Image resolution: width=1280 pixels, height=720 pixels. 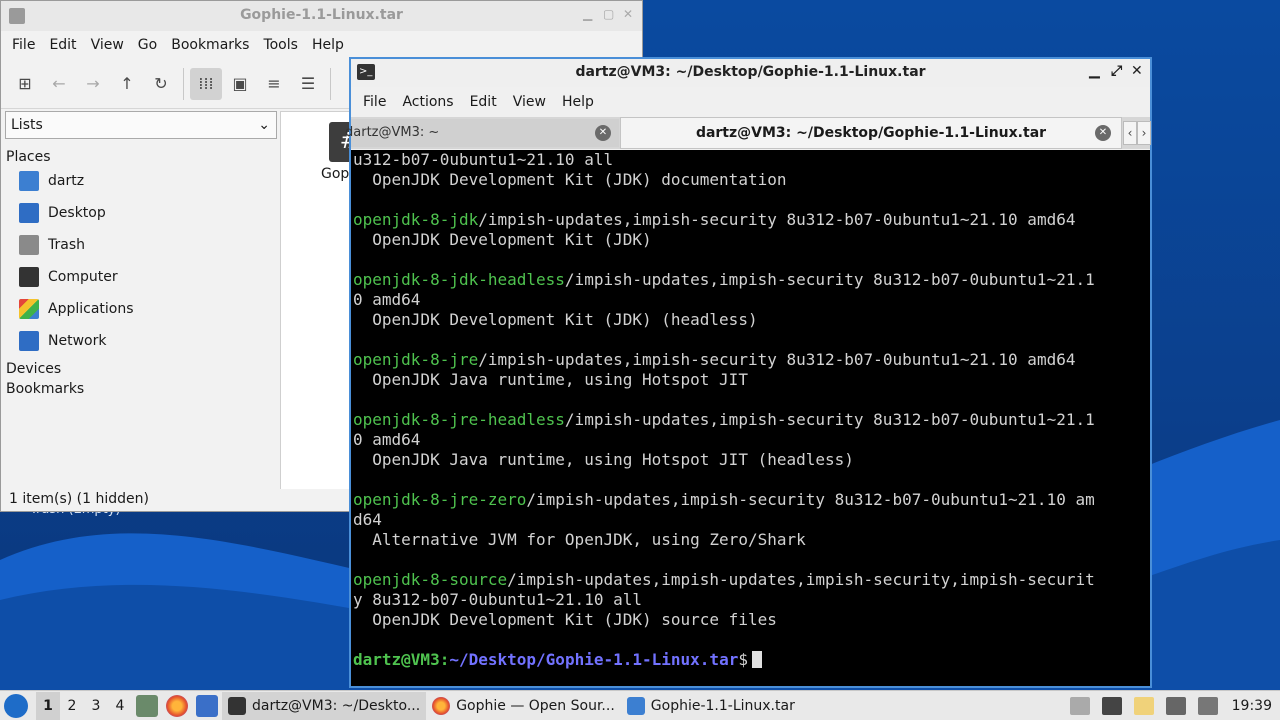 What do you see at coordinates (141, 309) in the screenshot?
I see `sidebar-item-applications: Applications` at bounding box center [141, 309].